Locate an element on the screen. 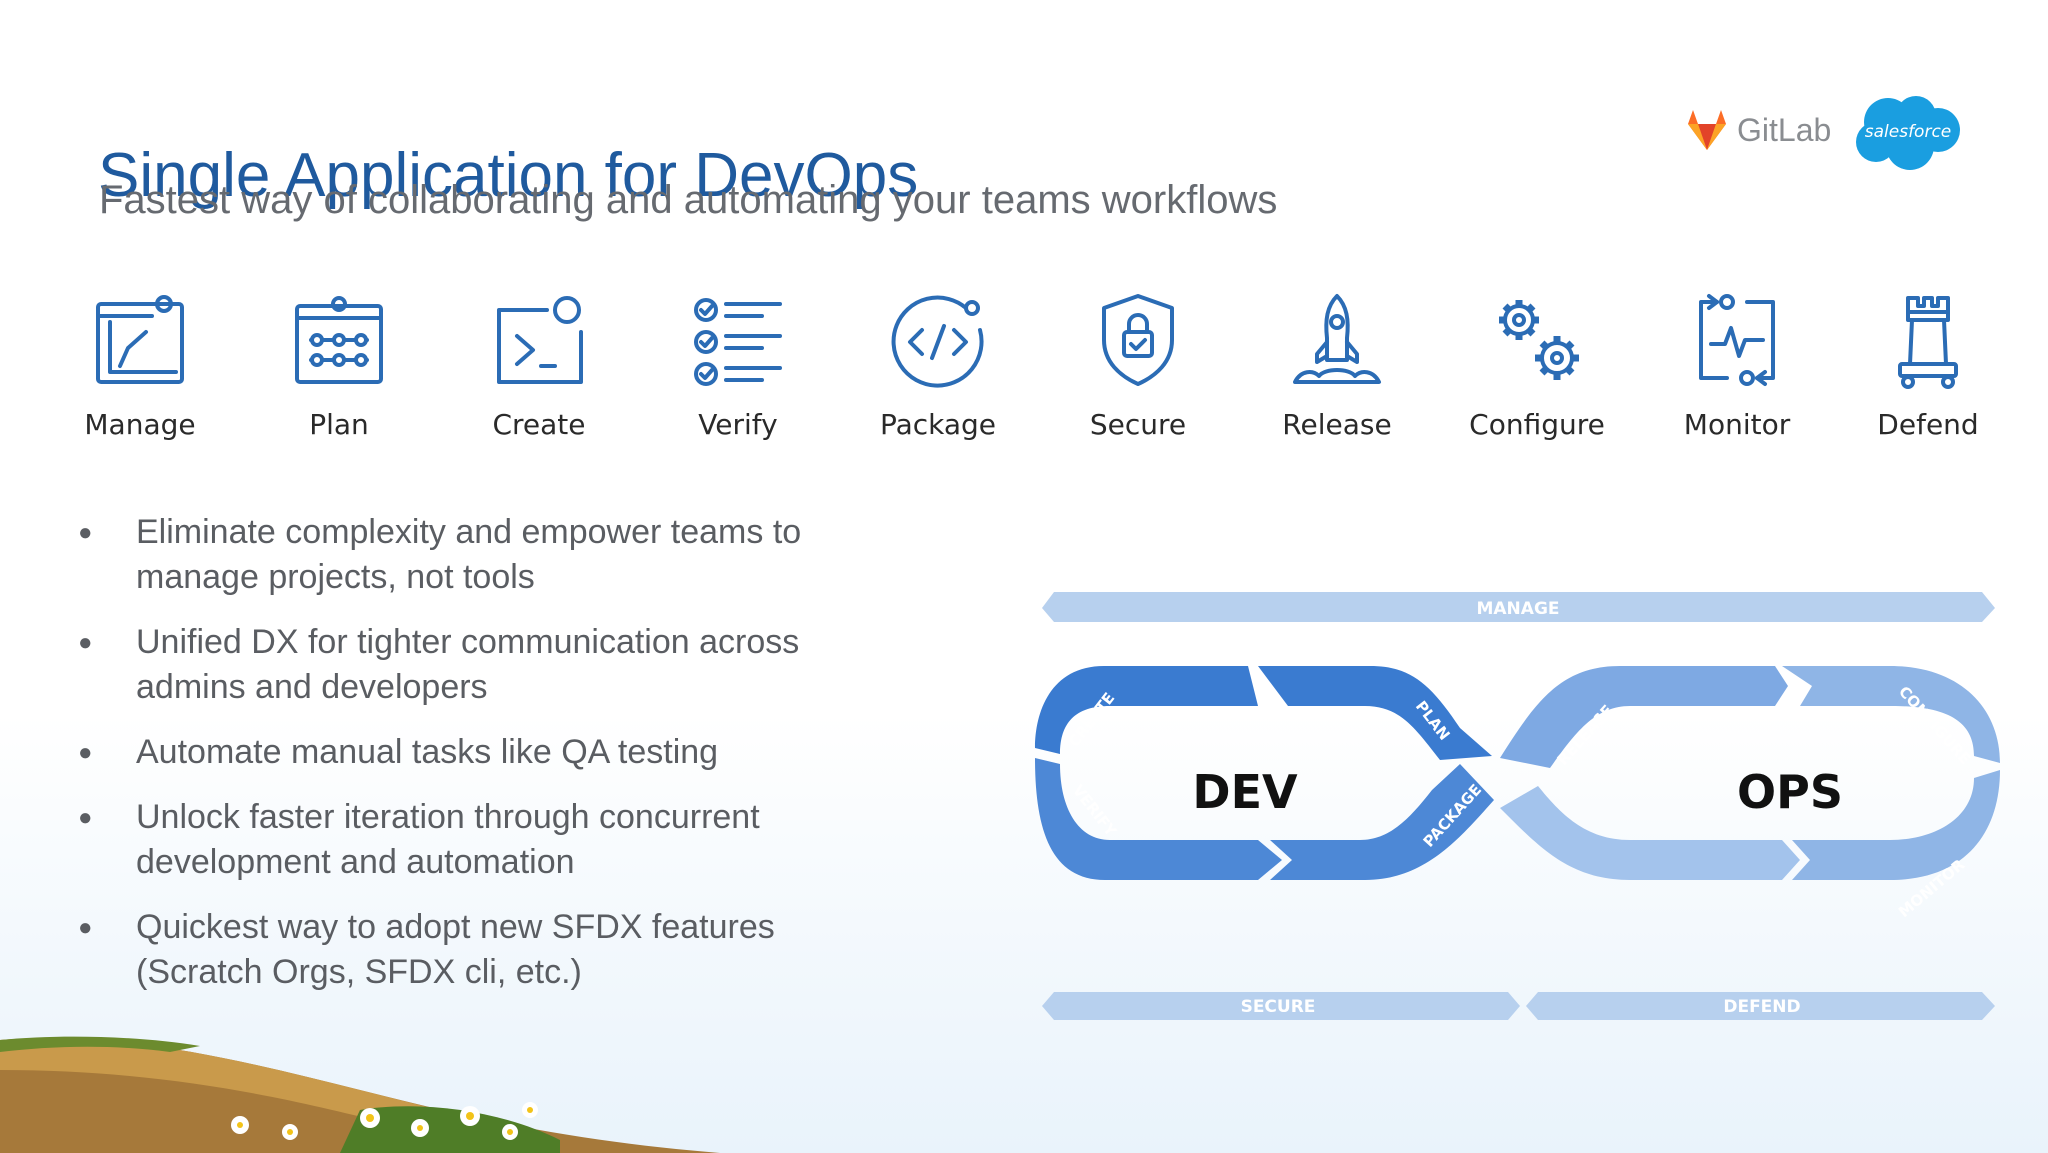  monitor-icon is located at coordinates (1737, 340).